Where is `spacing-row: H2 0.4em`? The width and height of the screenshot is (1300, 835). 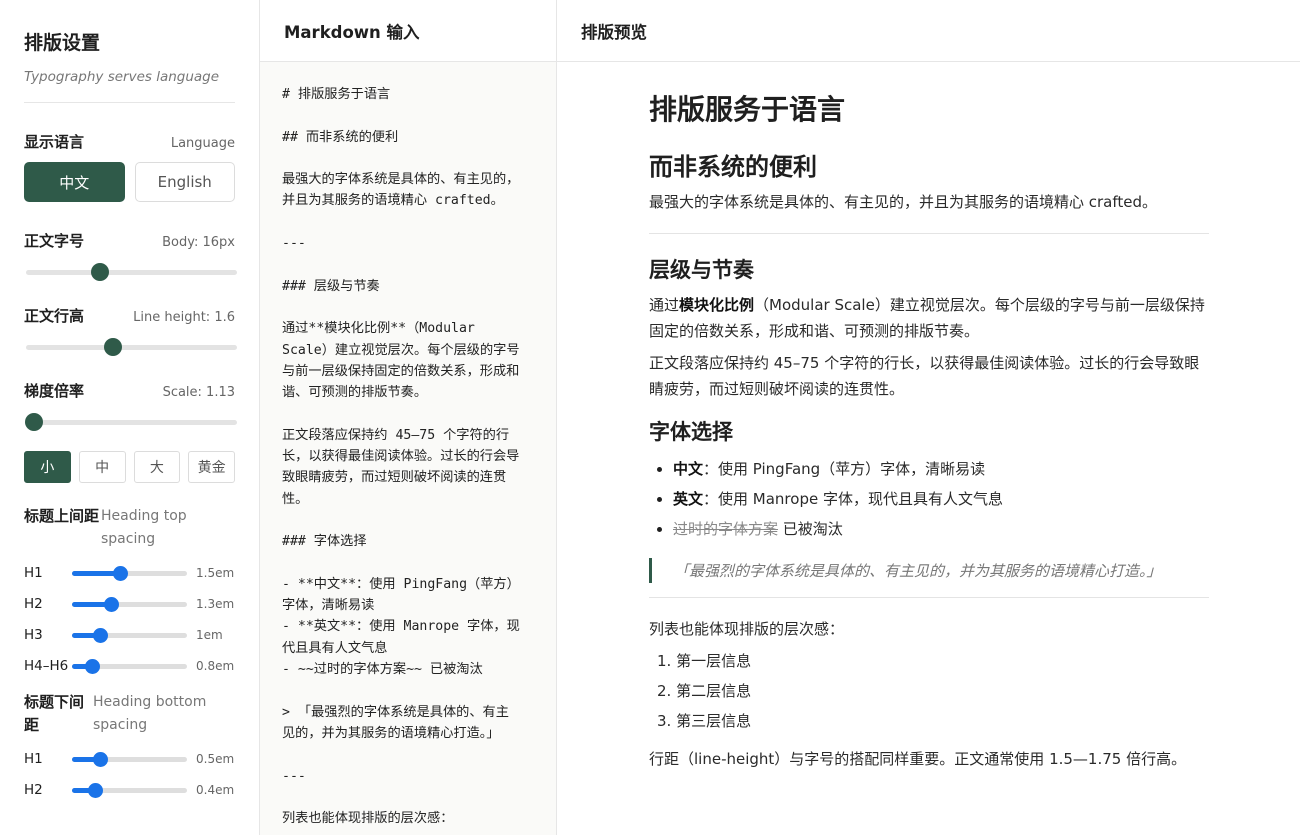 spacing-row: H2 0.4em is located at coordinates (129, 789).